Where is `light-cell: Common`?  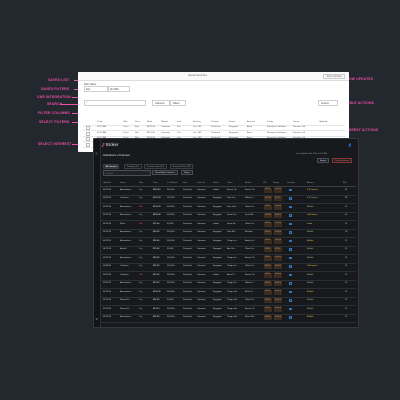
light-cell: Common is located at coordinates (165, 132).